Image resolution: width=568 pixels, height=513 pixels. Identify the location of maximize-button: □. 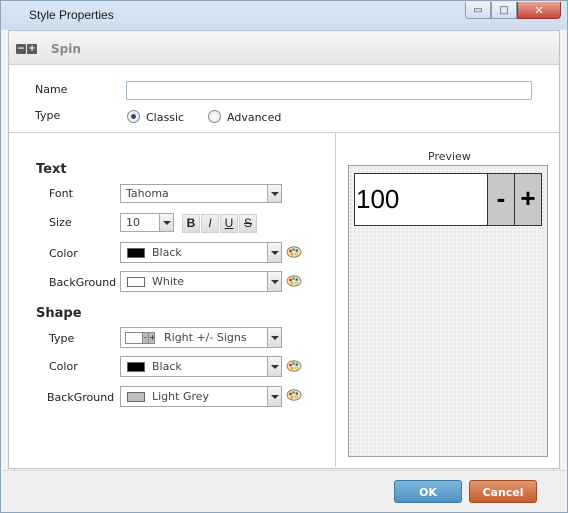
(504, 10).